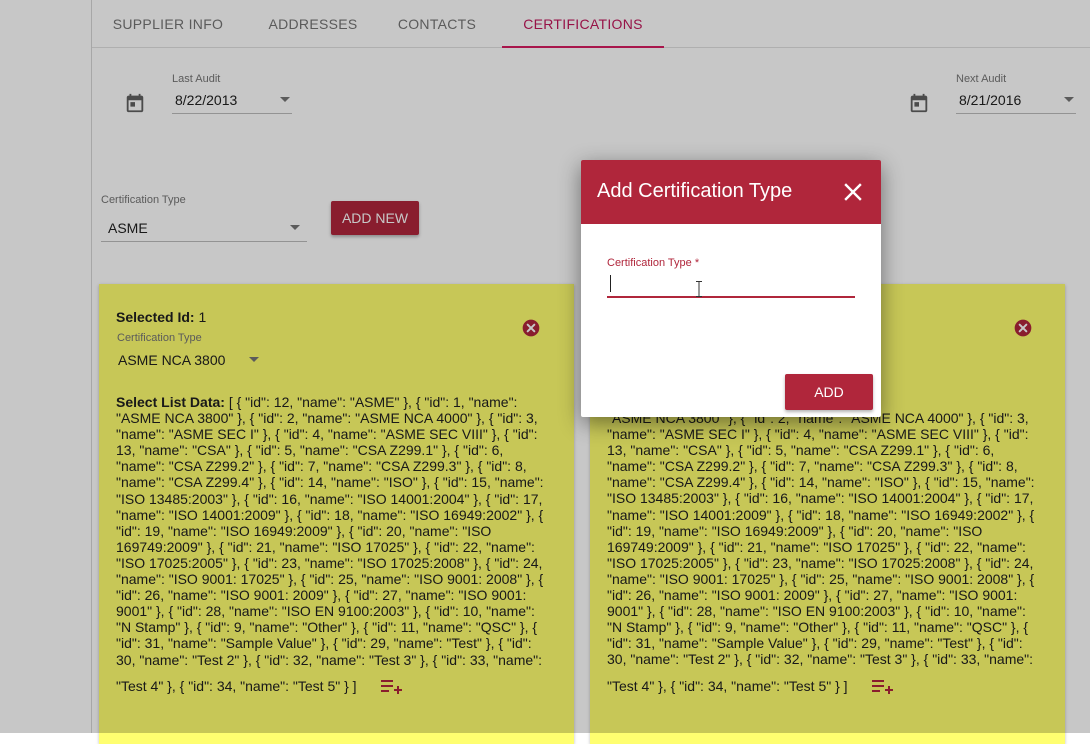 This screenshot has width=1090, height=744. What do you see at coordinates (695, 191) in the screenshot?
I see `dialog-title: Add Certification Type` at bounding box center [695, 191].